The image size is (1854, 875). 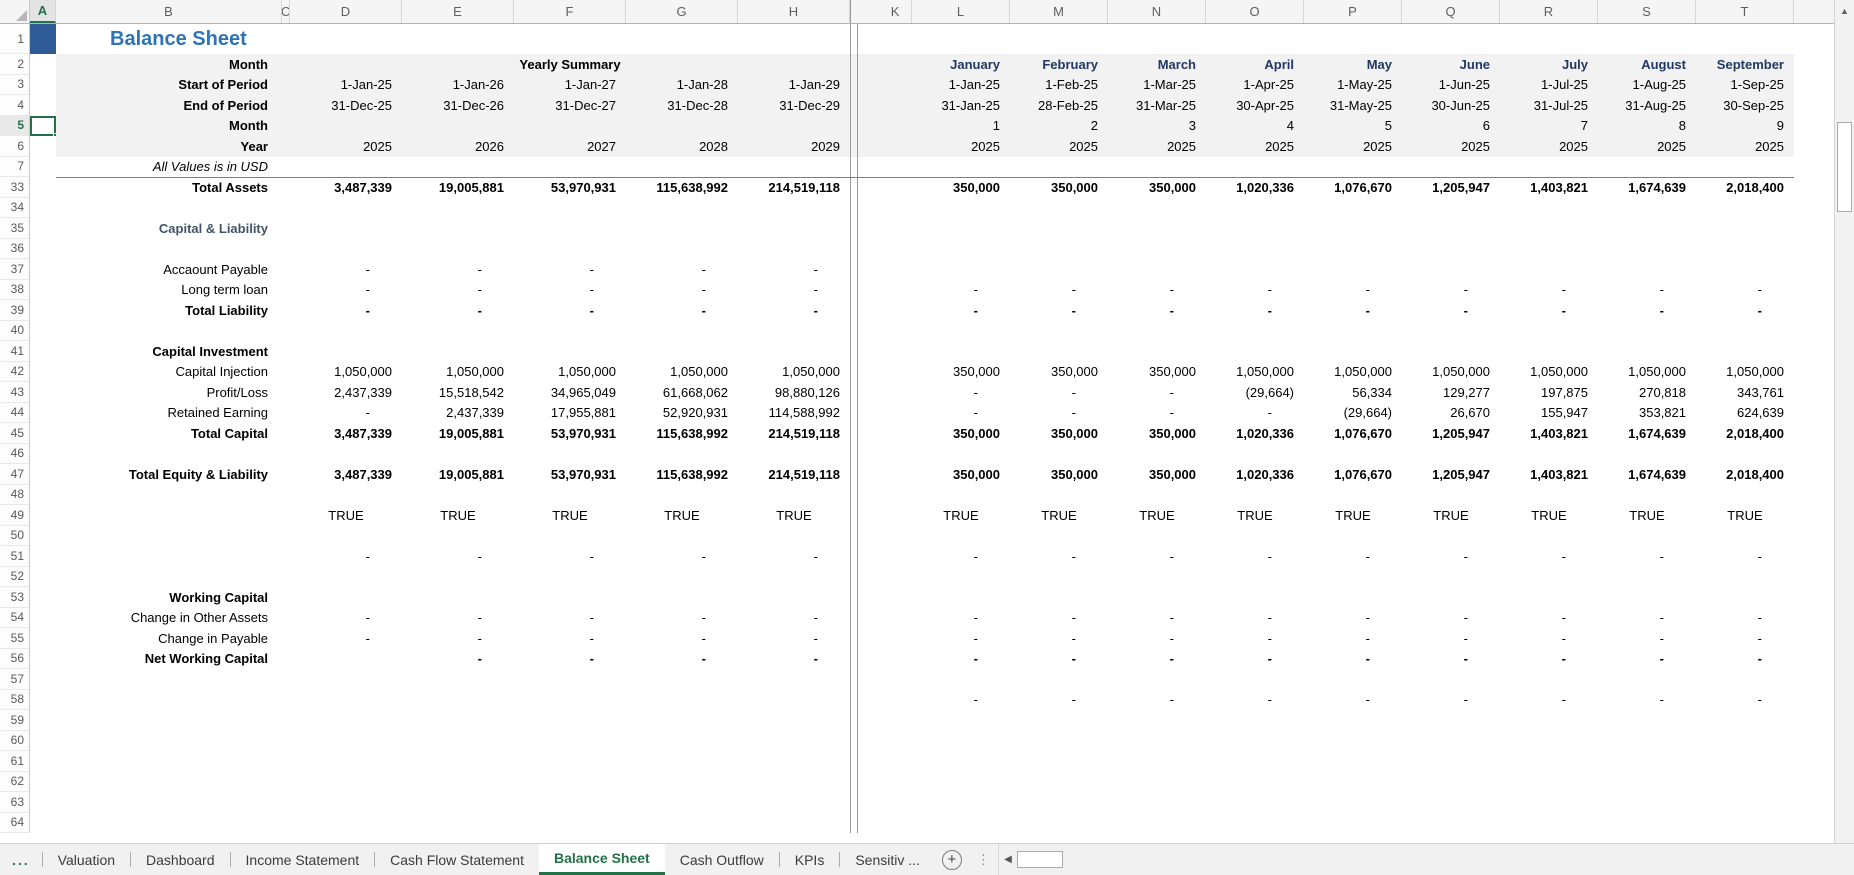 I want to click on row-label-B35: Capital & Liability, so click(x=169, y=228).